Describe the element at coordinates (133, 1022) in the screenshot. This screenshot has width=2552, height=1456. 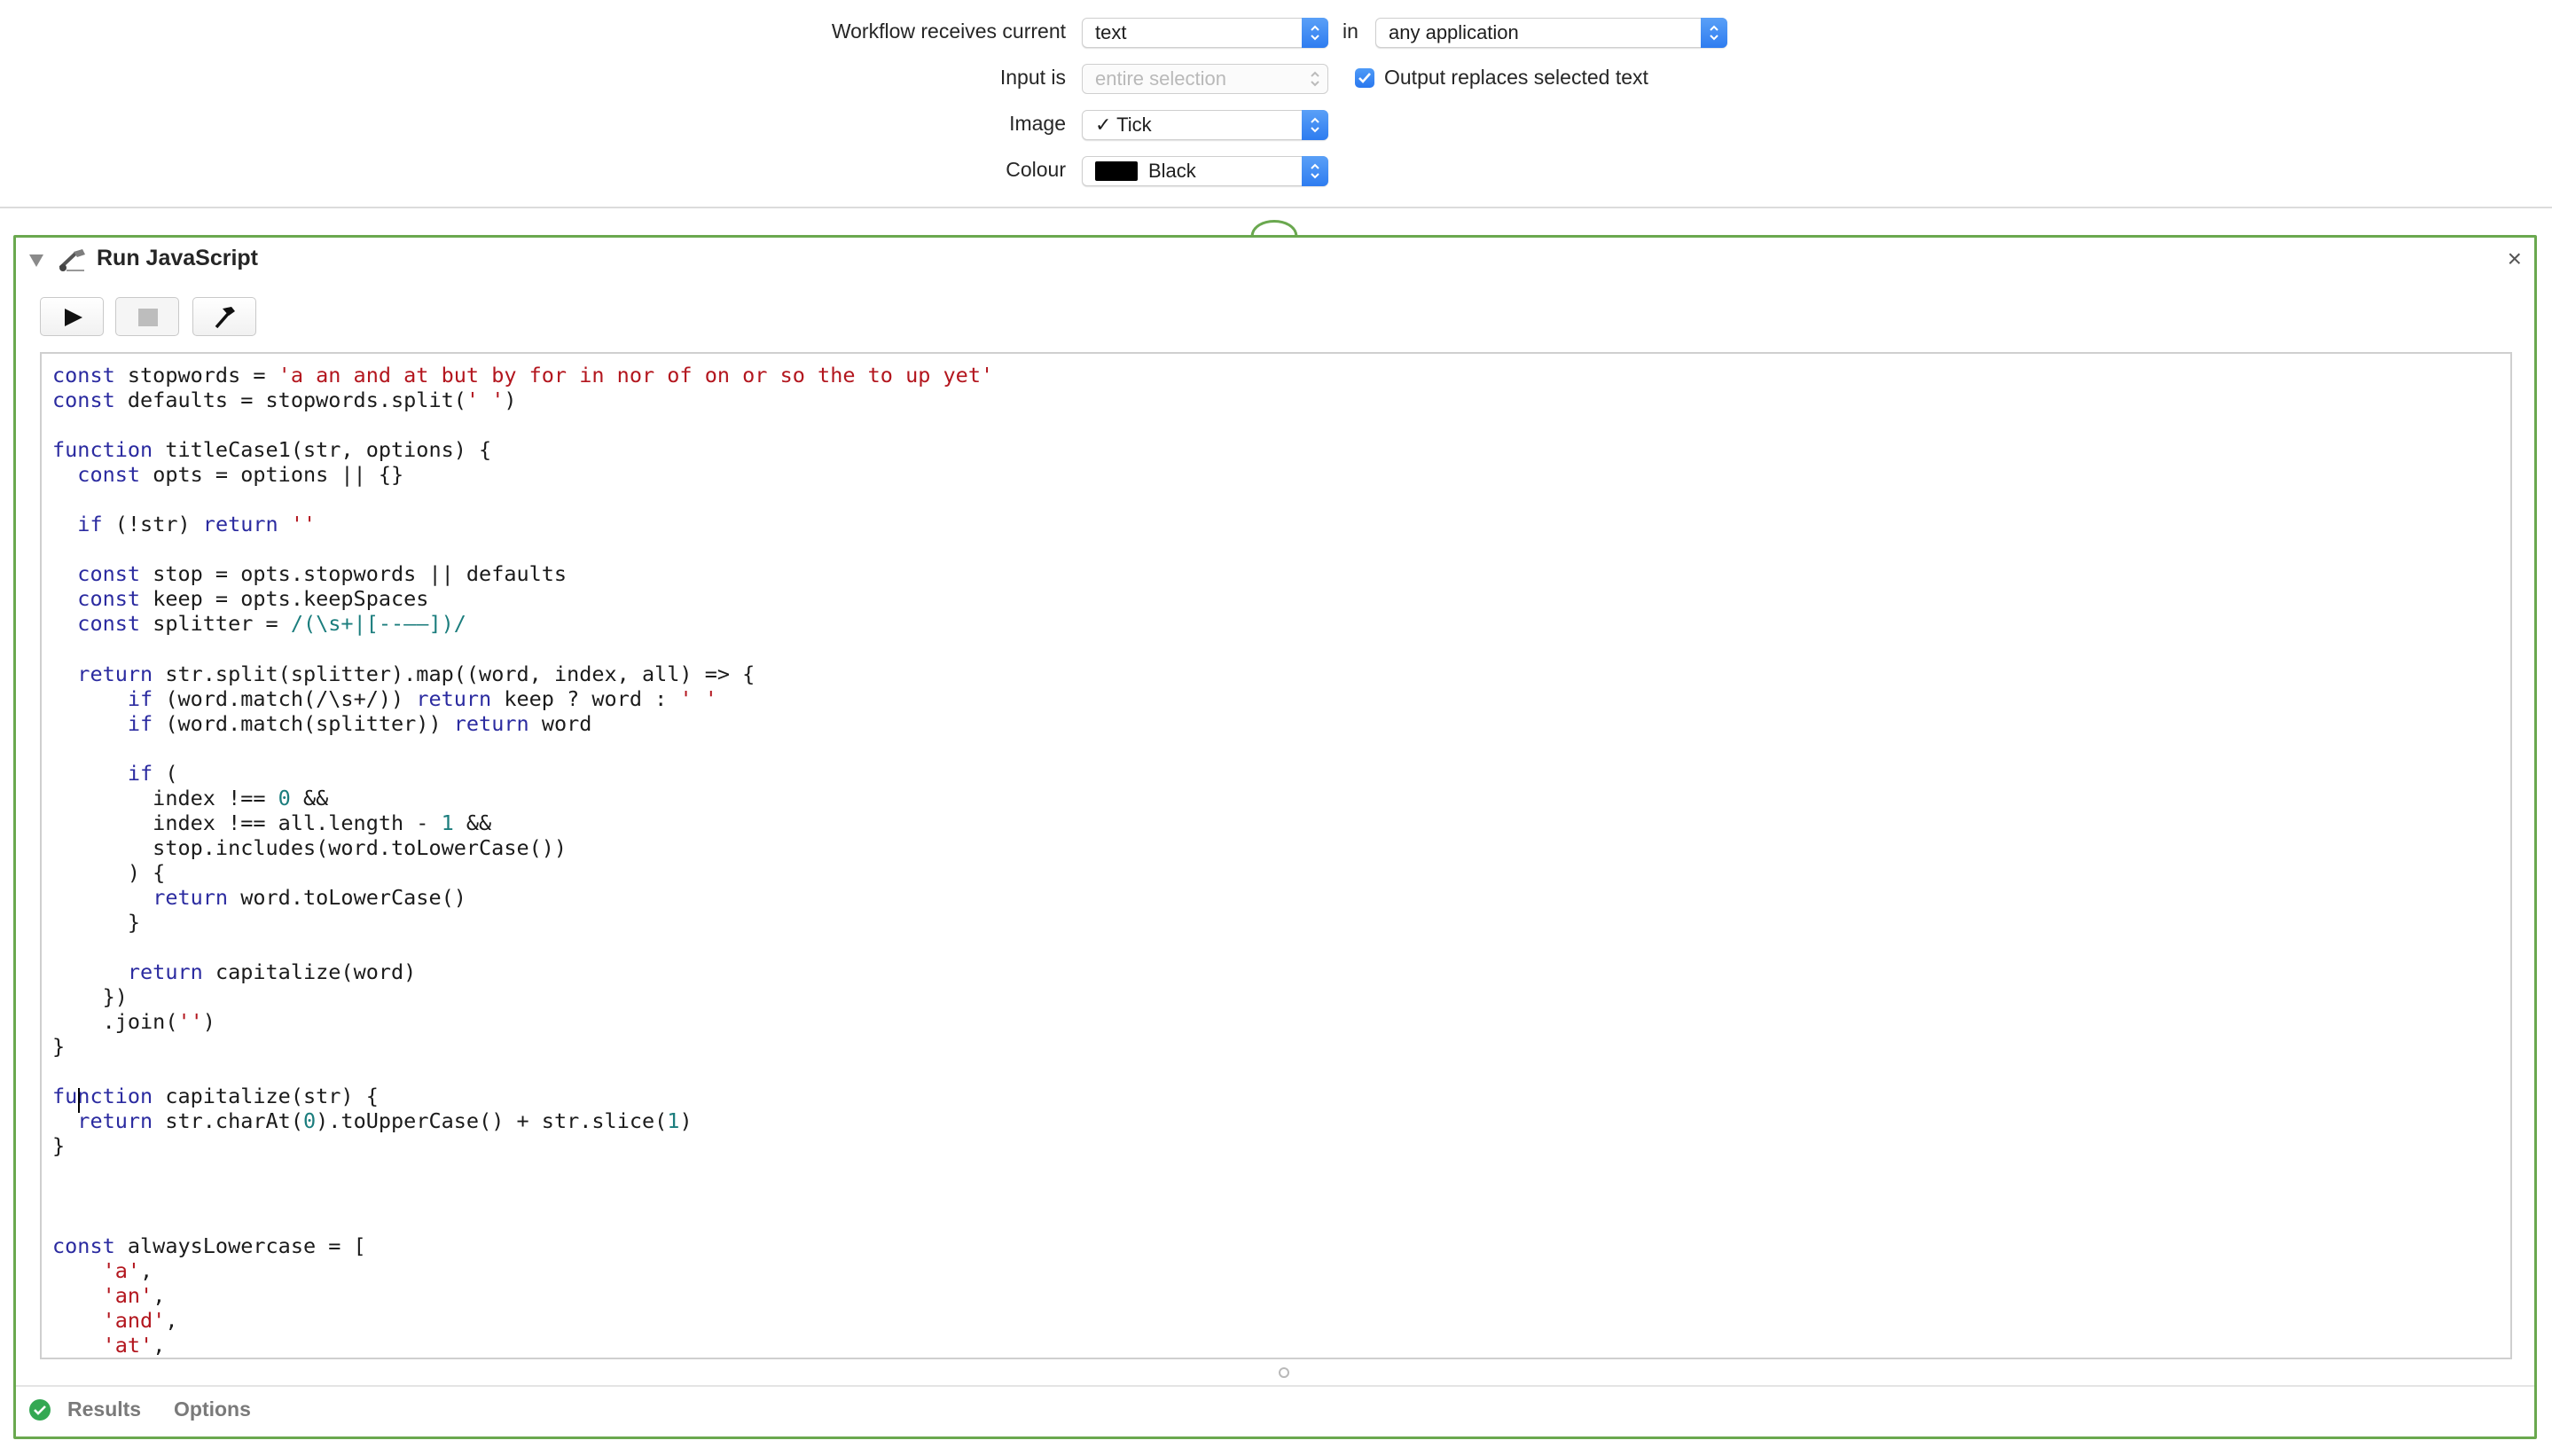
I see `code-line: .join('')` at that location.